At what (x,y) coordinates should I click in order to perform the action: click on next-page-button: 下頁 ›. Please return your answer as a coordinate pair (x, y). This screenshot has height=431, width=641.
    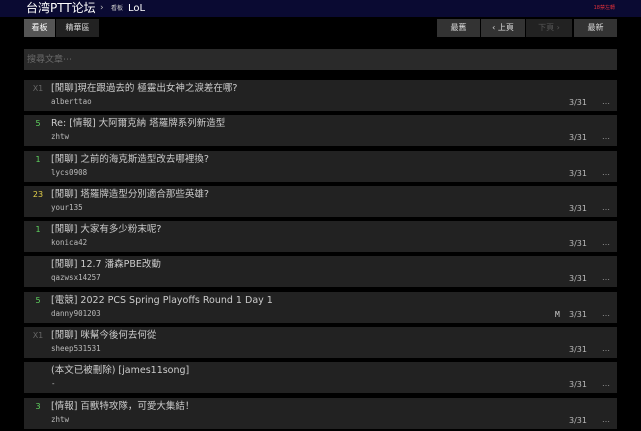
    Looking at the image, I should click on (549, 28).